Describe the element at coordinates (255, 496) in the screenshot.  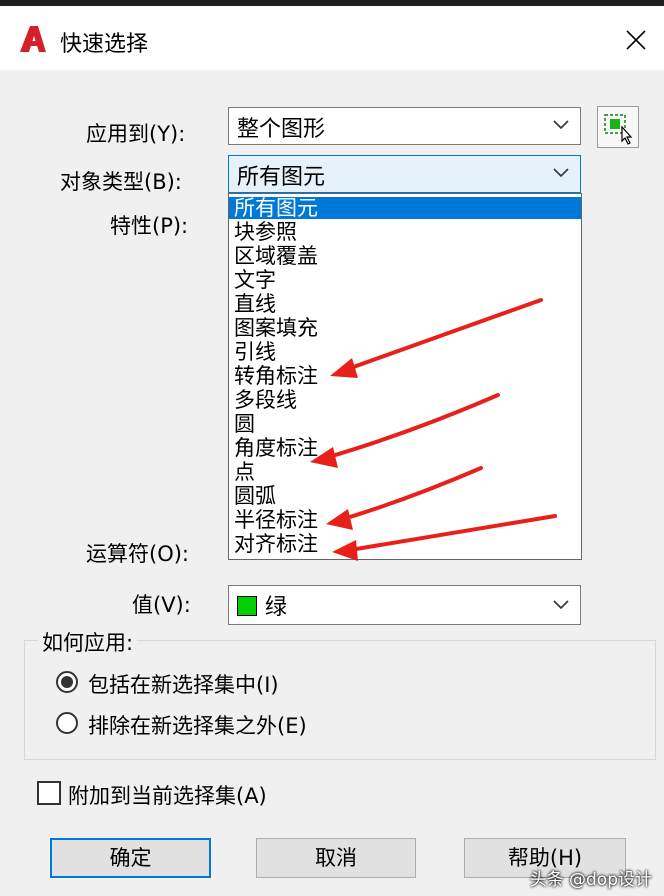
I see `dropdown-option: 圆弧` at that location.